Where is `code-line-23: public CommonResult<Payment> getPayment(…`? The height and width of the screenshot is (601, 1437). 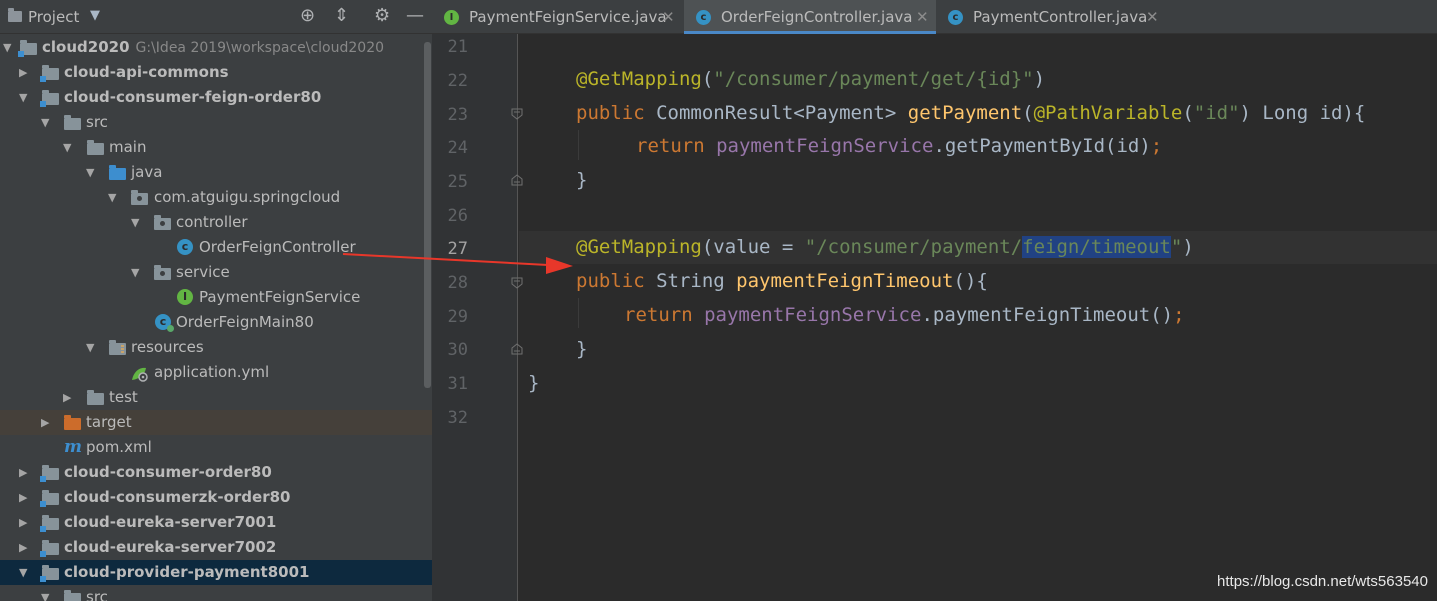
code-line-23: public CommonResult<Payment> getPayment(… is located at coordinates (970, 113).